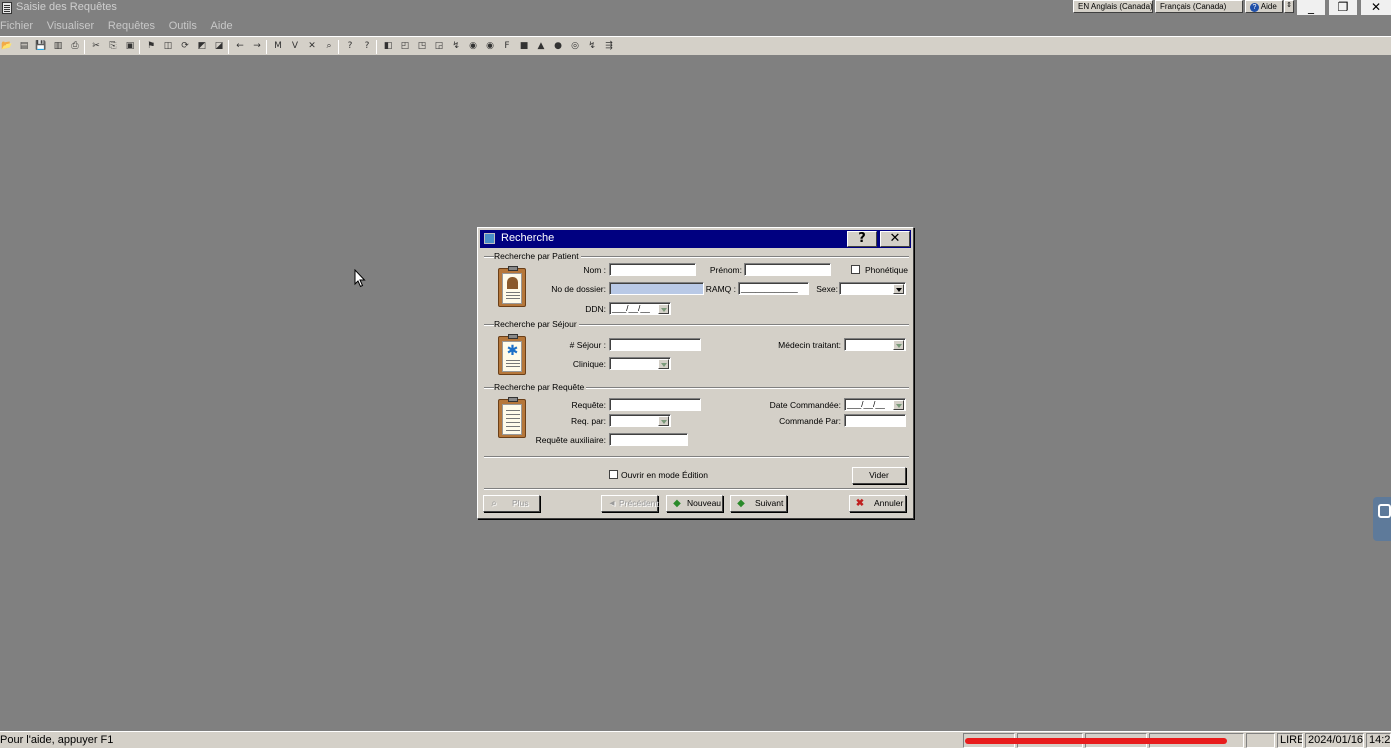 The height and width of the screenshot is (748, 1391). I want to click on toolbar-button: ⎙, so click(75, 46).